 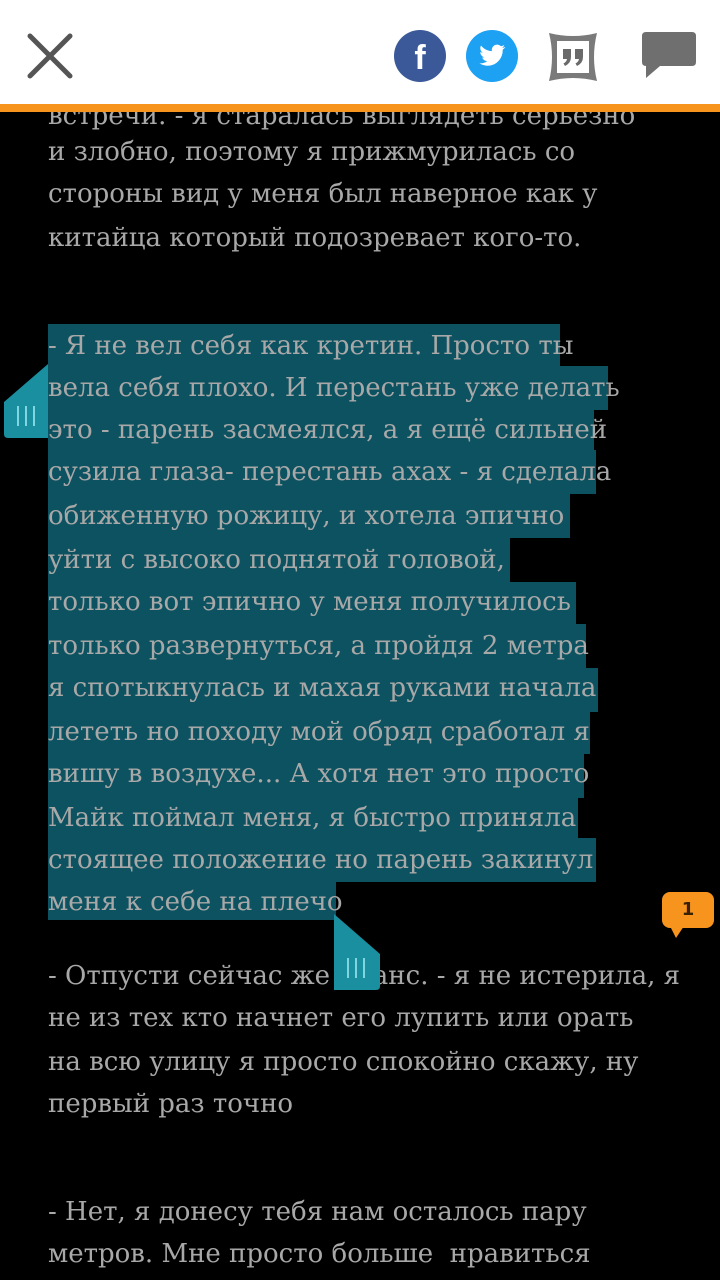 I want to click on selected-line: обиженную рожицу, и хотела эпично, so click(x=306, y=516).